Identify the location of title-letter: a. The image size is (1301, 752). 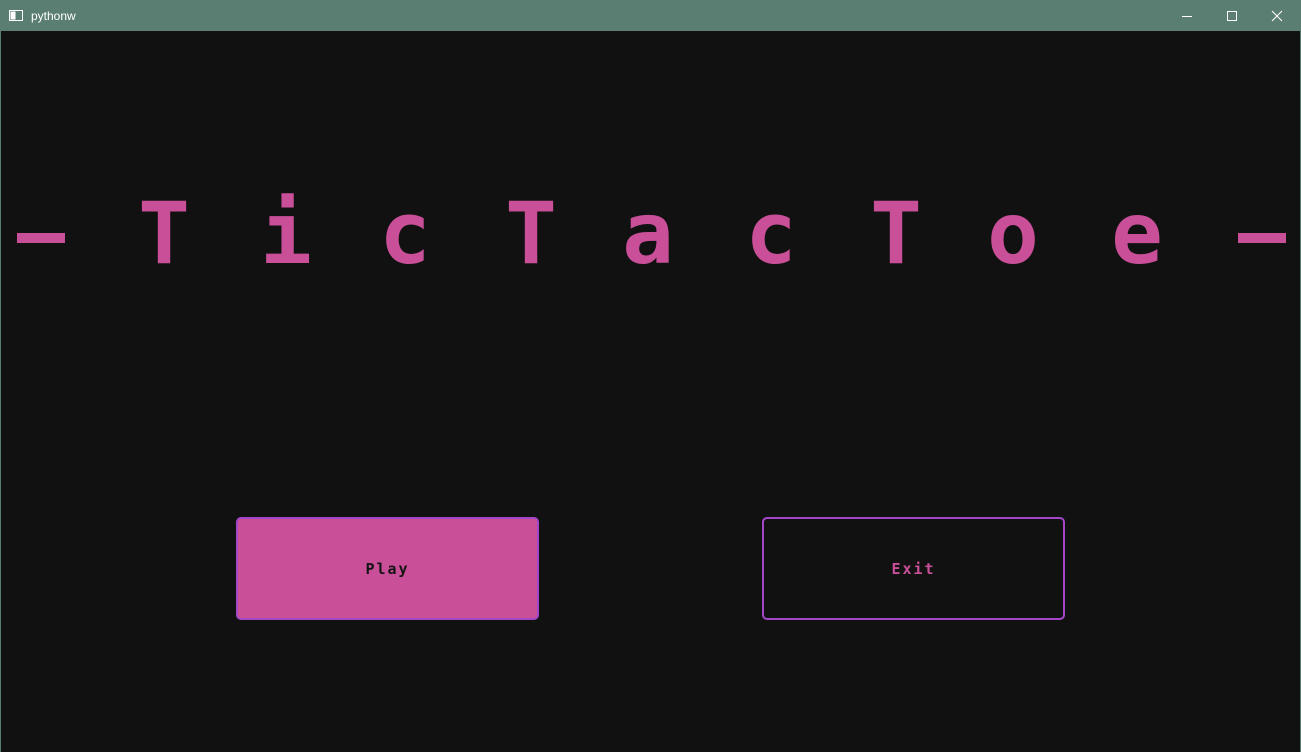
(648, 234).